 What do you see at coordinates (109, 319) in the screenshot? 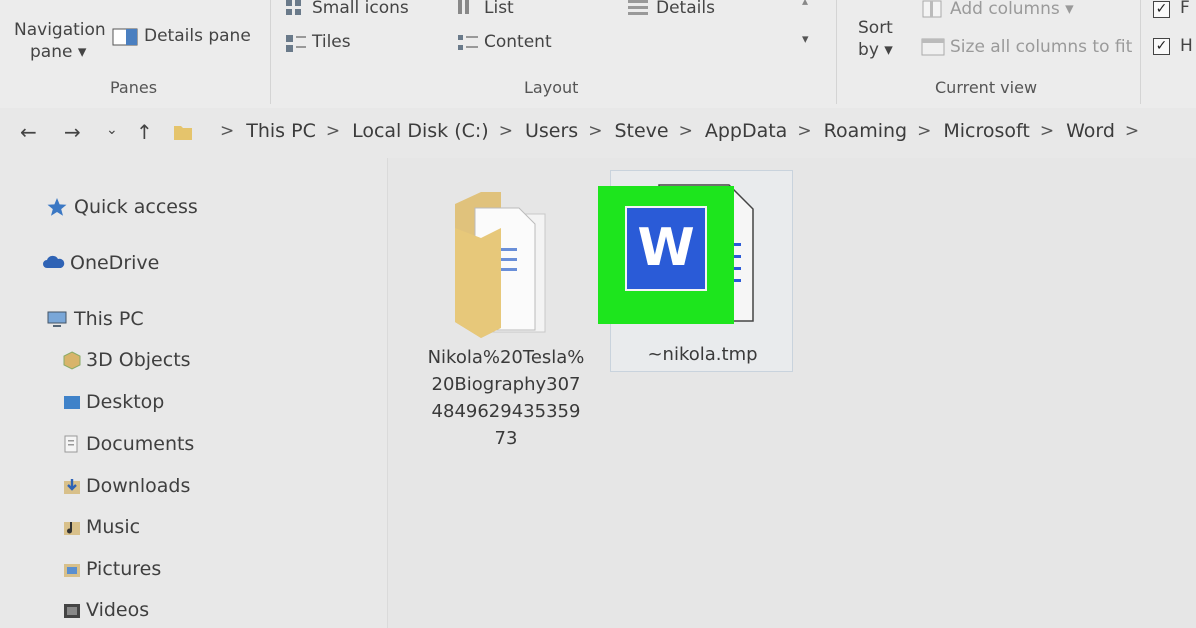
I see `sidebar-item-label: This PC` at bounding box center [109, 319].